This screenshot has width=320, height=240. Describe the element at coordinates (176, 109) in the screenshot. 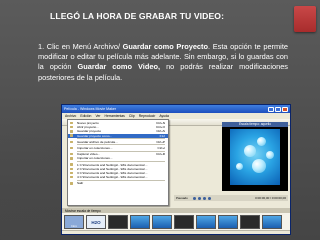

I see `app-titlebar: Película - Windows Movie Maker` at that location.